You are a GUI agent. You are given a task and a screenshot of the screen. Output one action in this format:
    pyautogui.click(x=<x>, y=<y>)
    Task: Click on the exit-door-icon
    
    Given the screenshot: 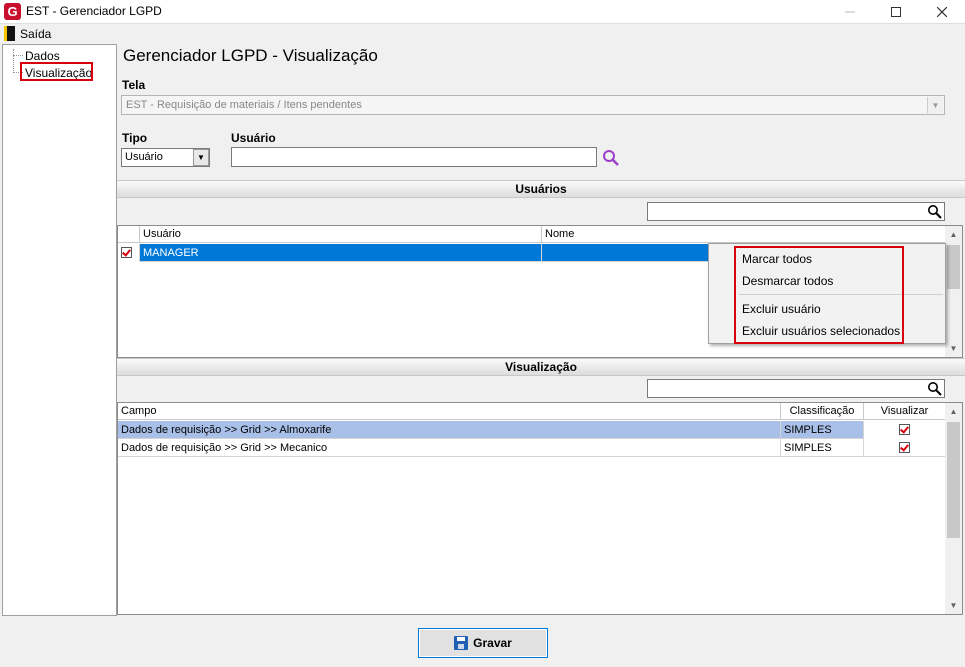 What is the action you would take?
    pyautogui.click(x=9, y=33)
    